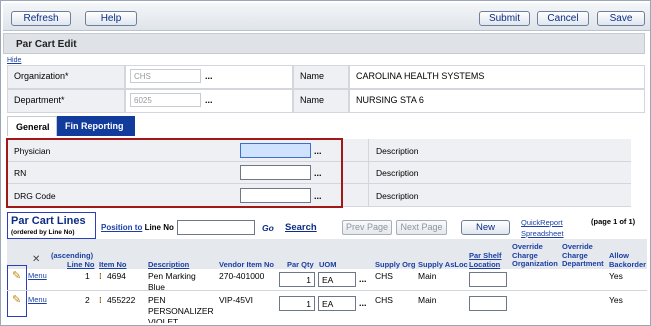  Describe the element at coordinates (36, 259) in the screenshot. I see `close-icon: ✕` at that location.